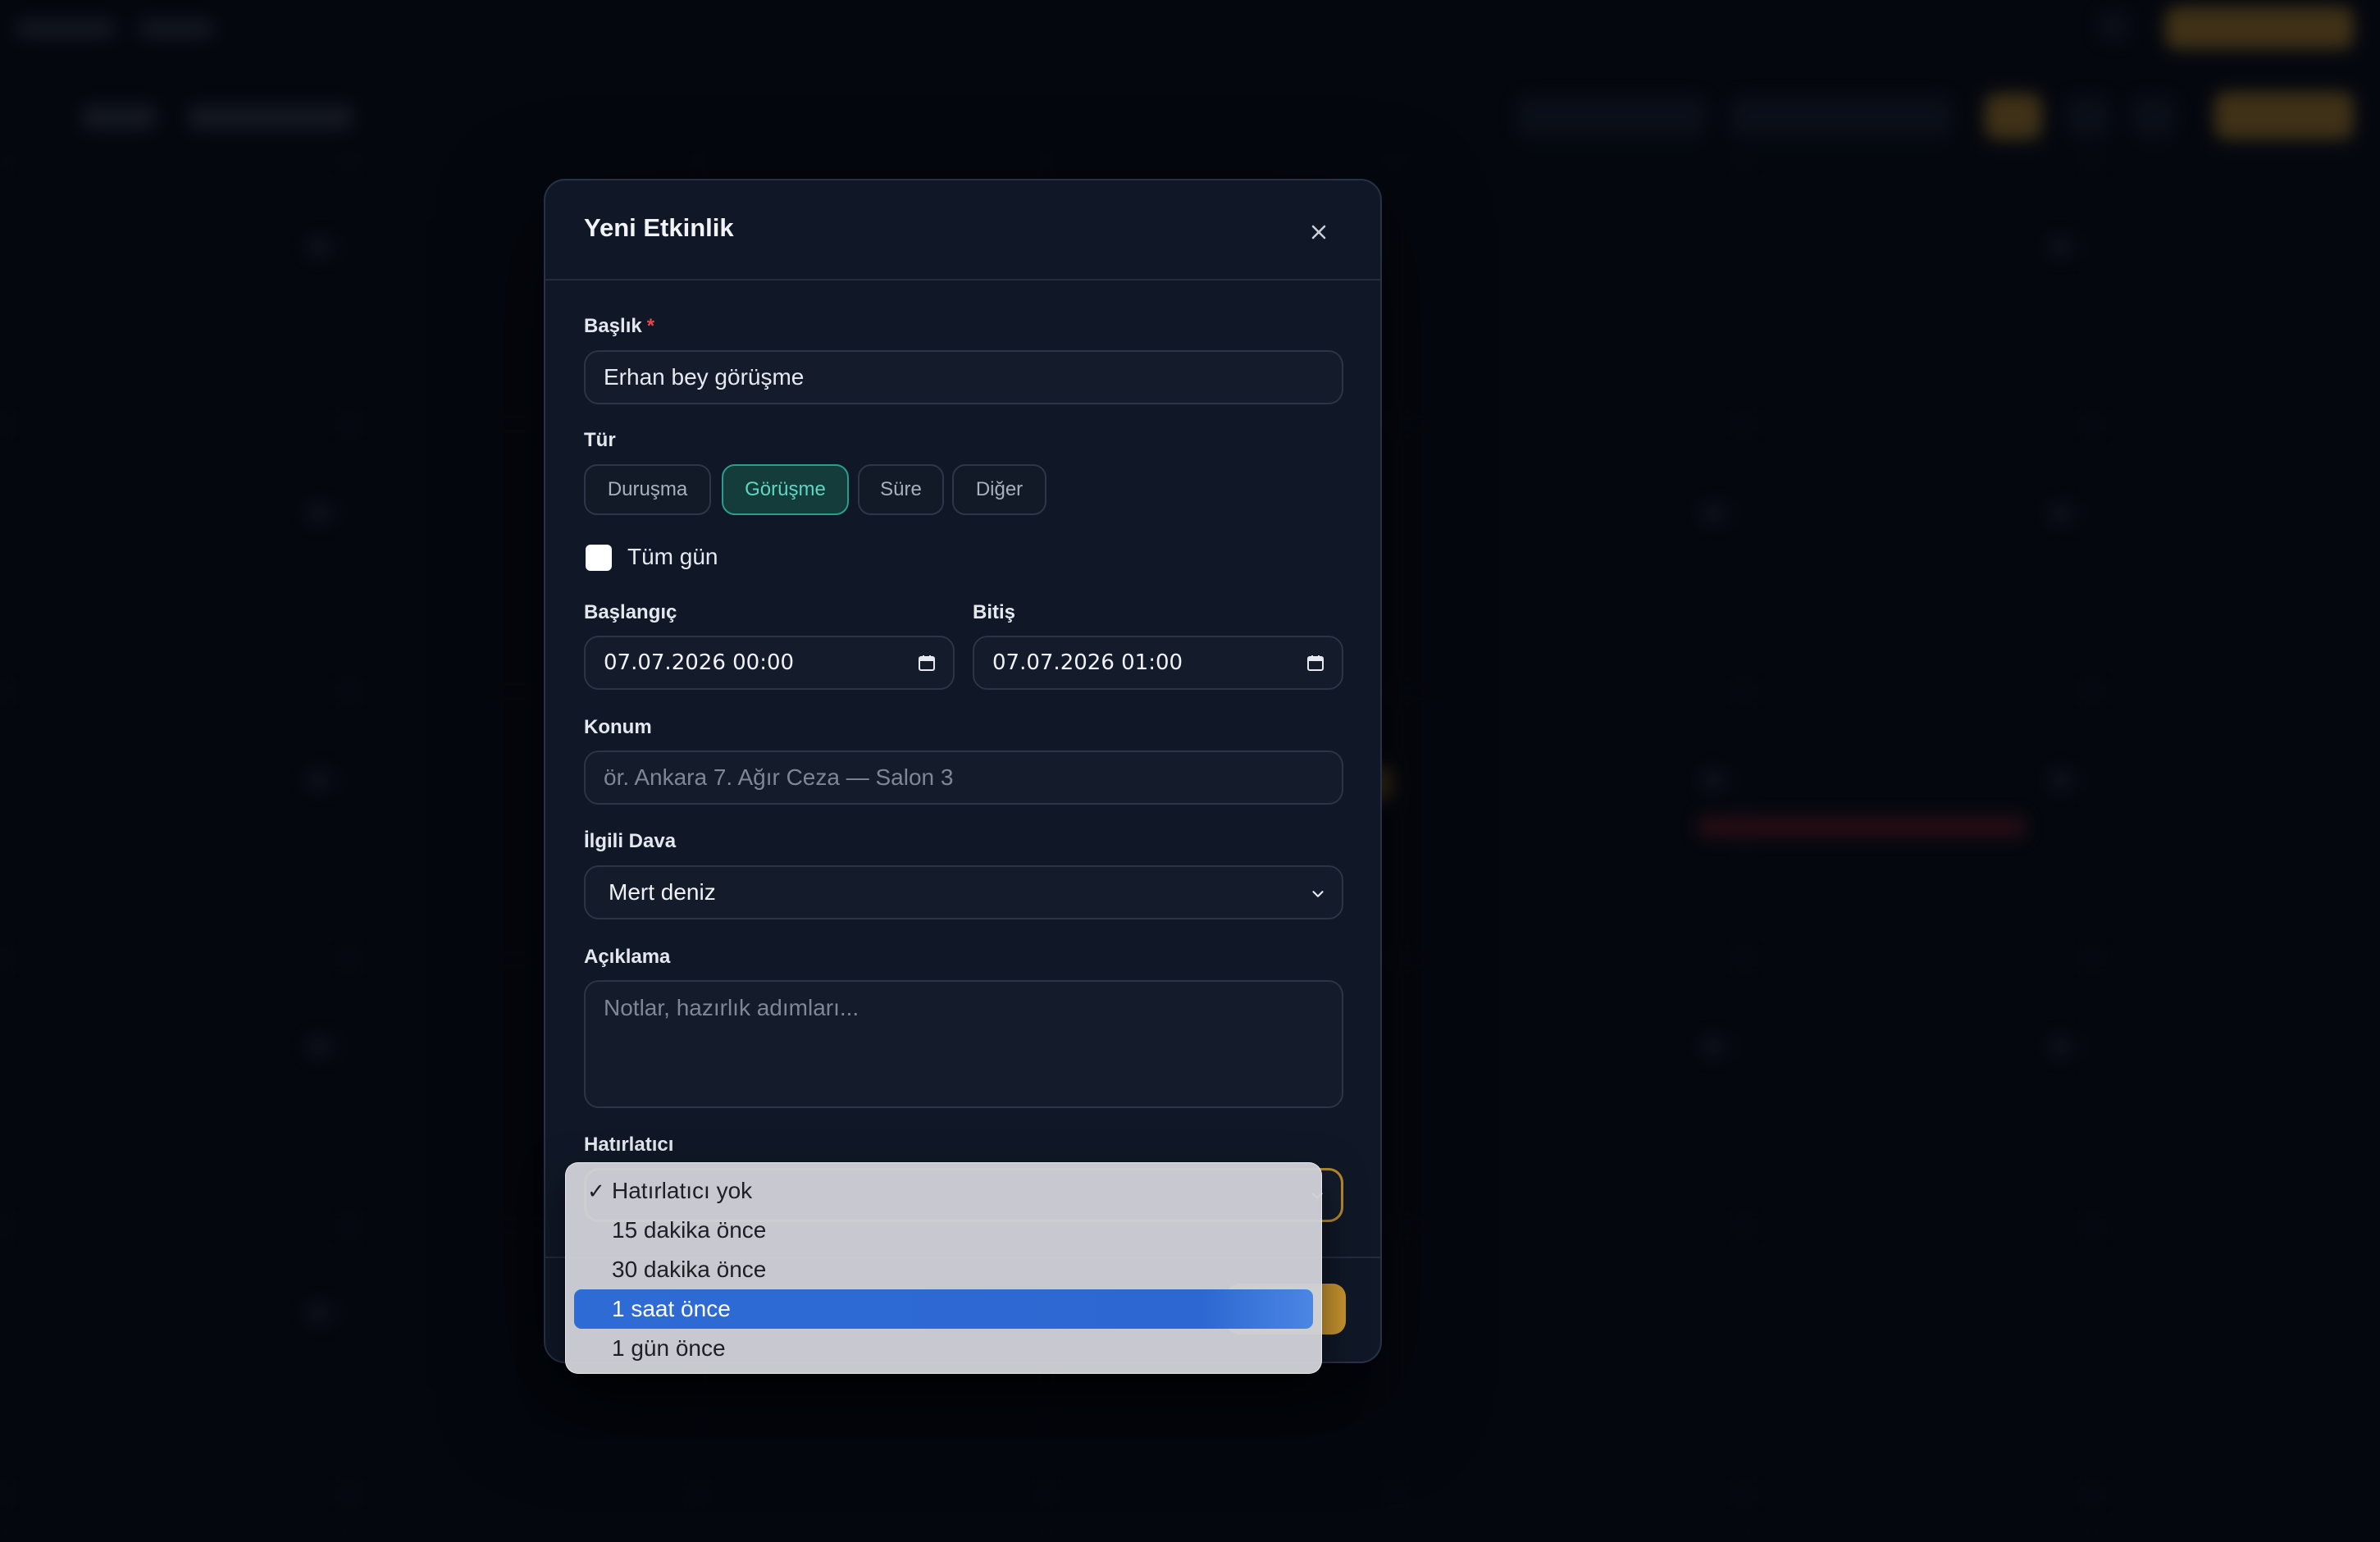  I want to click on chevron-down-icon, so click(1318, 894).